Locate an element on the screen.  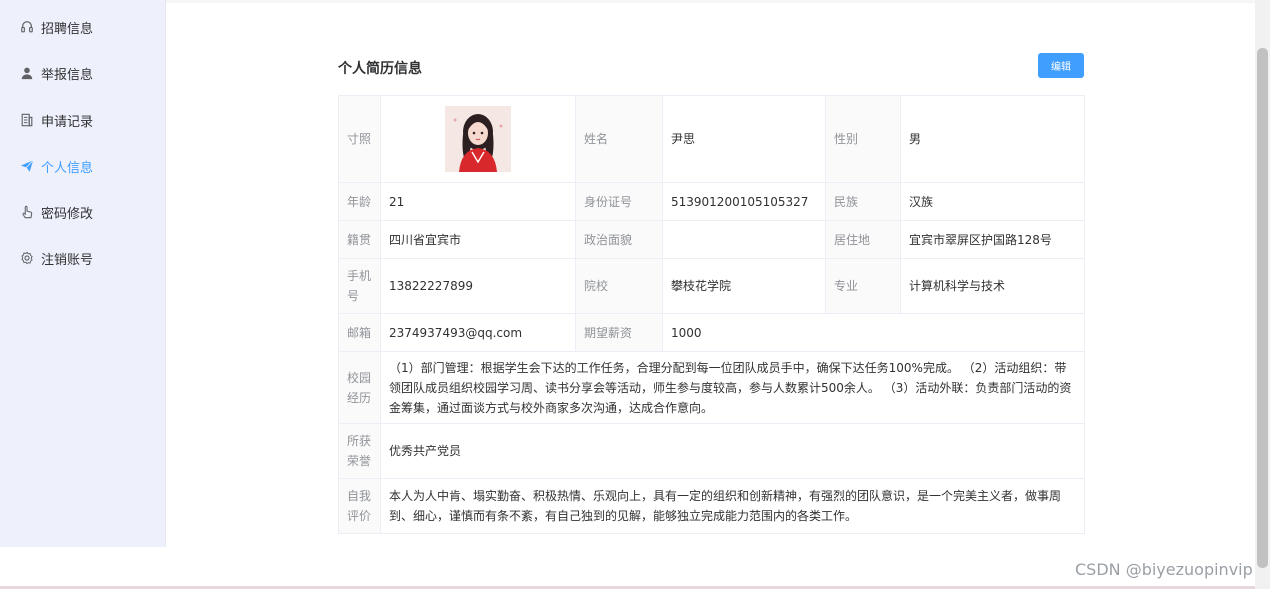
avatar-illustration is located at coordinates (478, 139).